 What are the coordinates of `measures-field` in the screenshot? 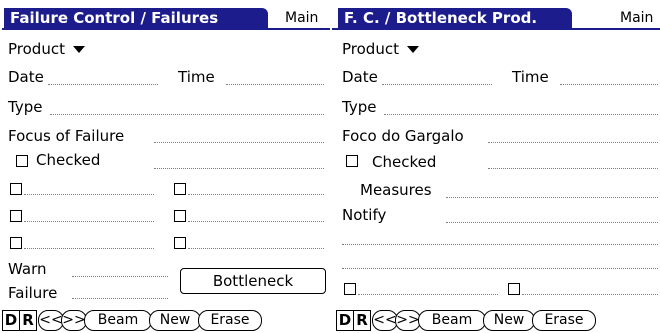 It's located at (552, 197).